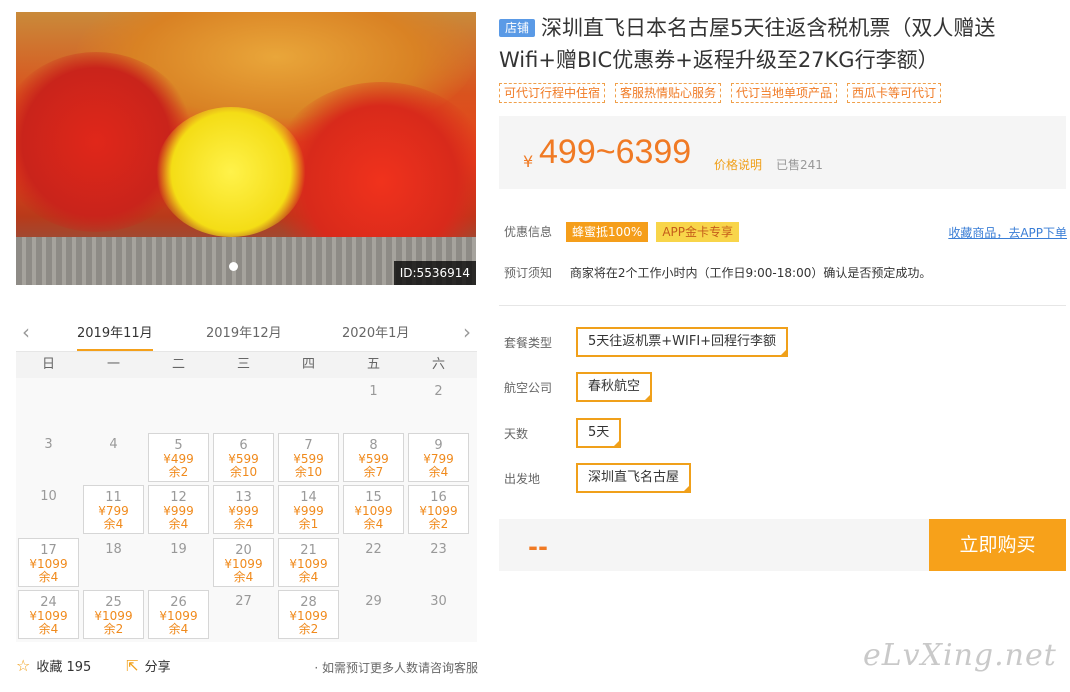 This screenshot has width=1070, height=692. Describe the element at coordinates (113, 444) in the screenshot. I see `calendar-day-number: 4` at that location.